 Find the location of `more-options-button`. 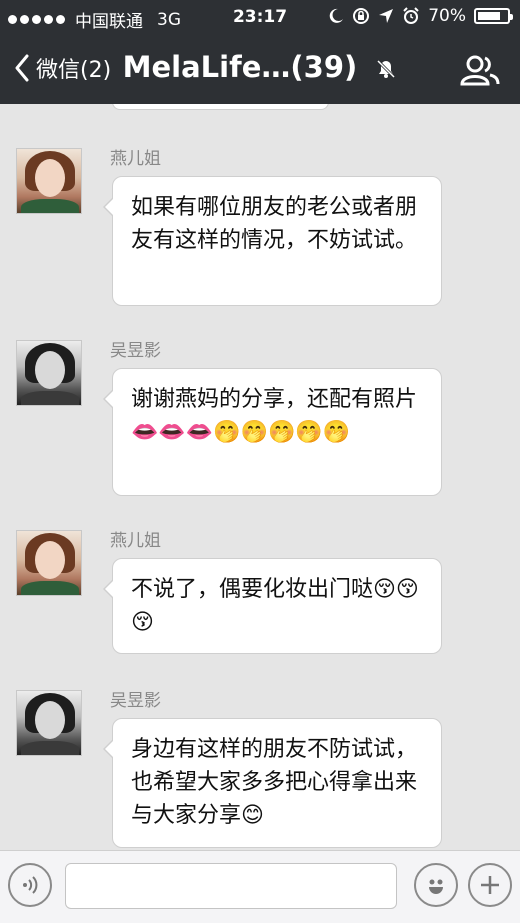

more-options-button is located at coordinates (490, 885).